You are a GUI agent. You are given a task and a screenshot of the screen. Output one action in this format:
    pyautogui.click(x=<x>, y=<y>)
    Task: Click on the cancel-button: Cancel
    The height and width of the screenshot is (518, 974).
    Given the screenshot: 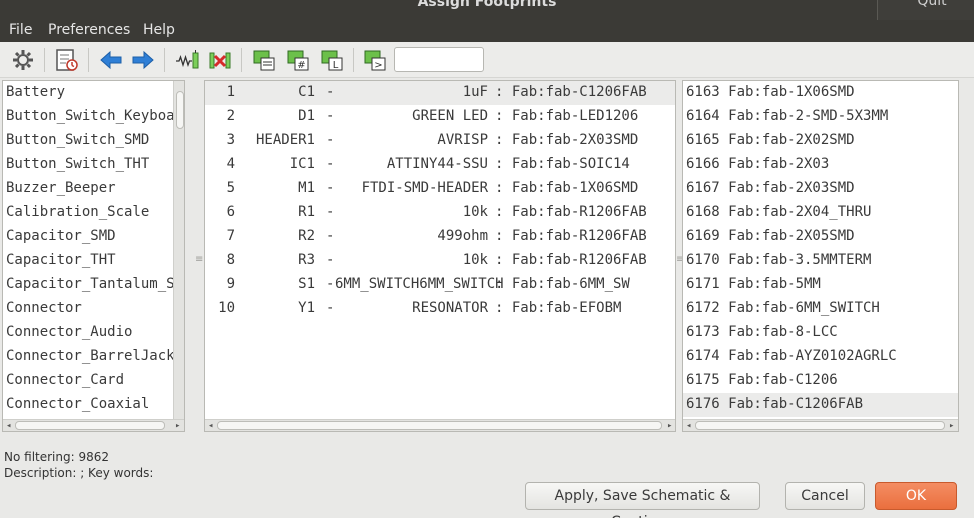 What is the action you would take?
    pyautogui.click(x=825, y=496)
    